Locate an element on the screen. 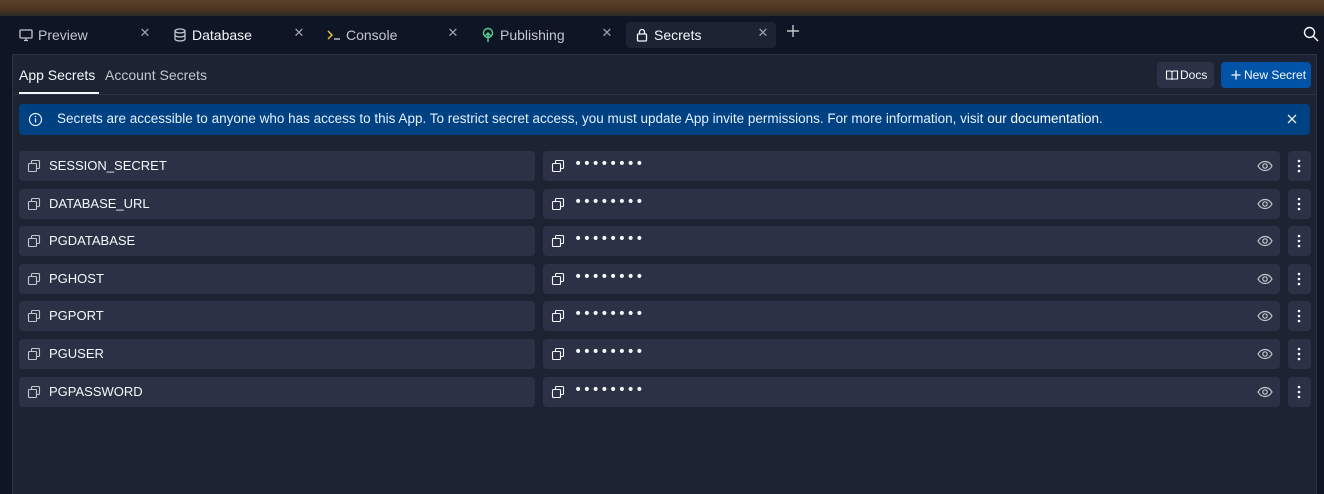 The width and height of the screenshot is (1324, 494). subtab-app-secrets: App Secrets is located at coordinates (57, 75).